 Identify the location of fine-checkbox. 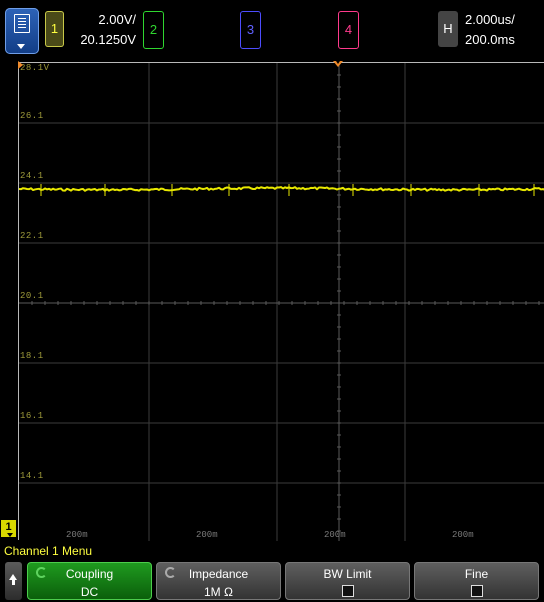
(477, 591).